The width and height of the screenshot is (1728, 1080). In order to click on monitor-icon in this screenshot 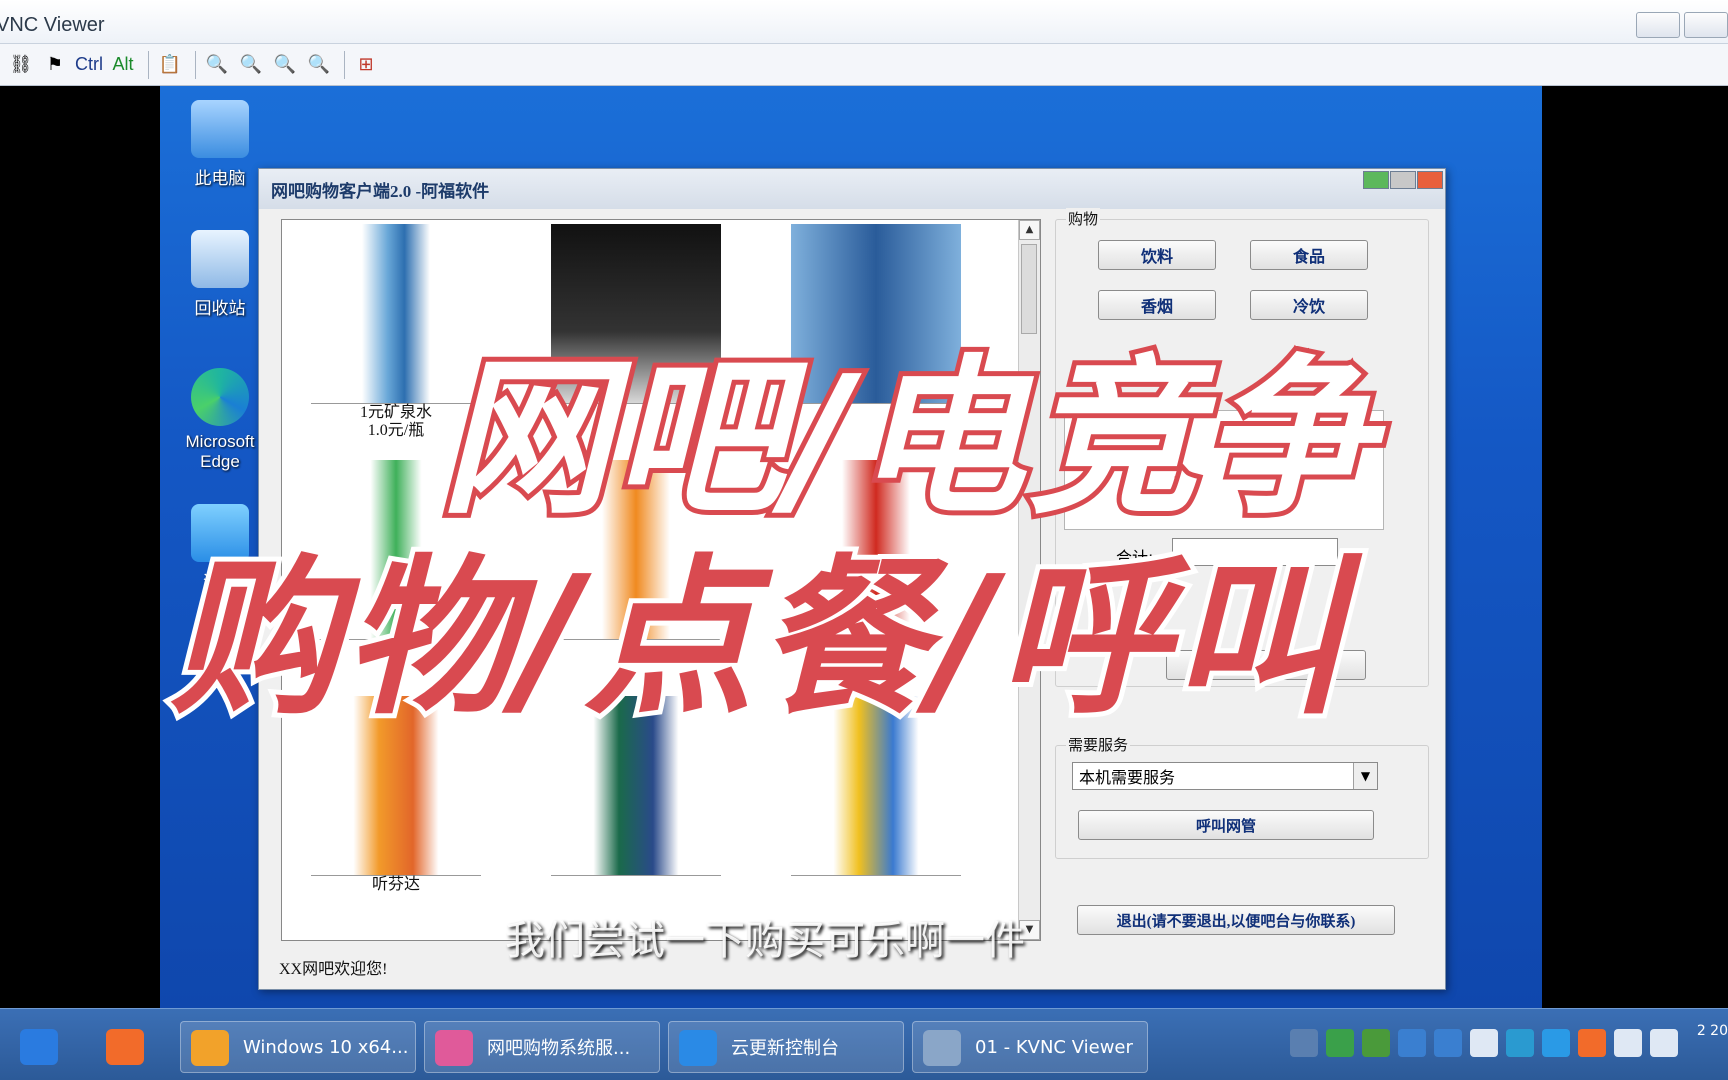, I will do `click(942, 1048)`.